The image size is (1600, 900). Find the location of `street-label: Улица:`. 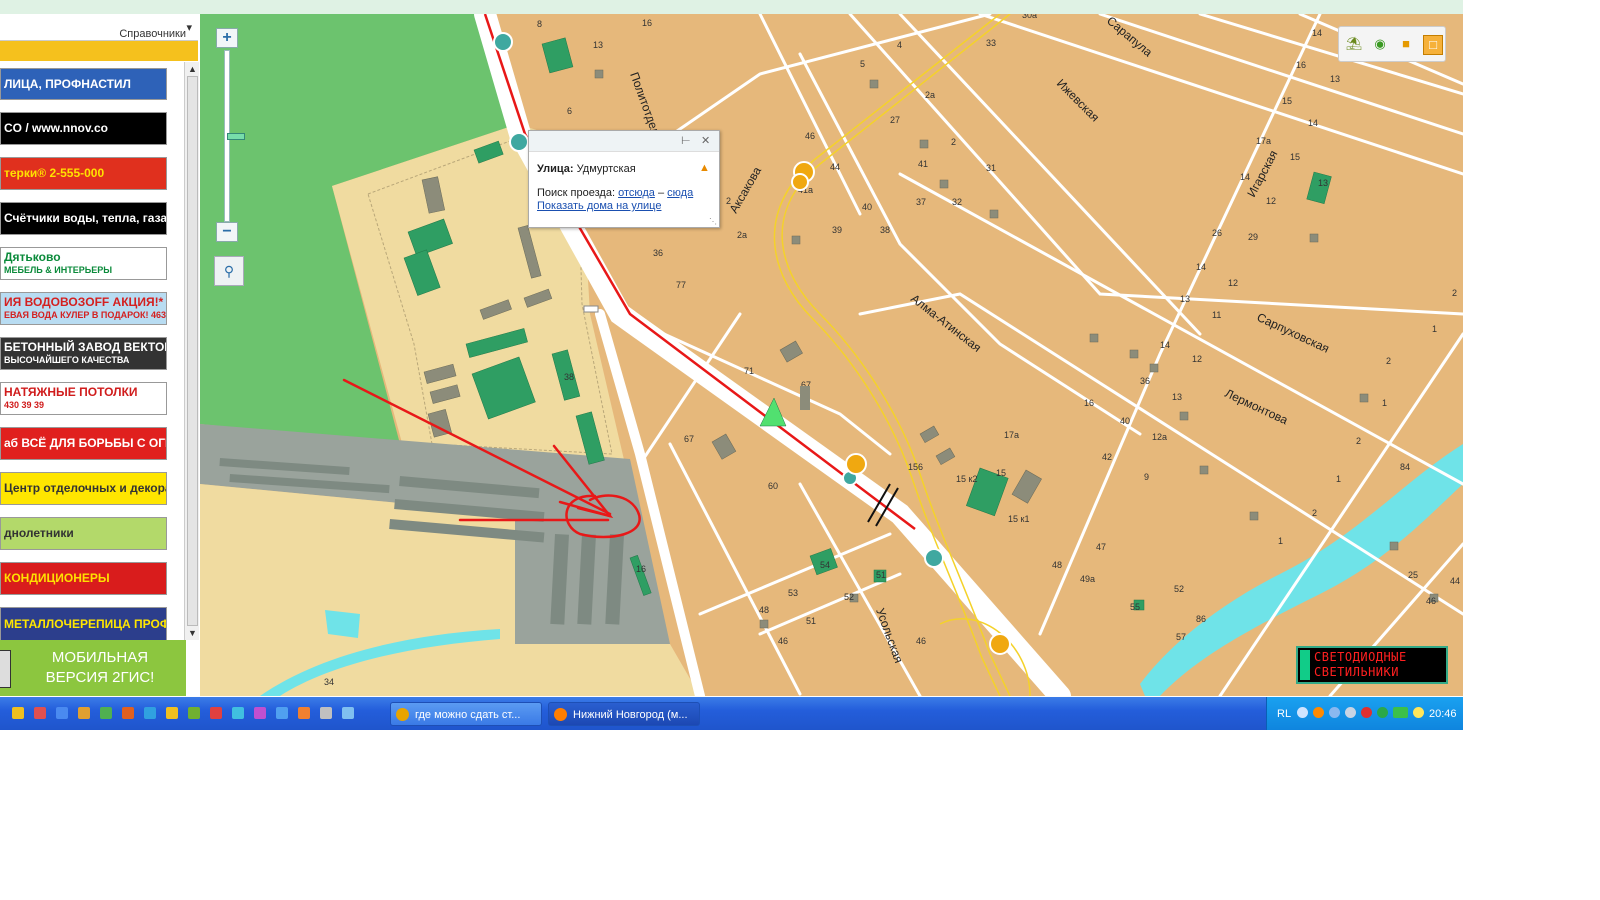

street-label: Улица: is located at coordinates (555, 169).